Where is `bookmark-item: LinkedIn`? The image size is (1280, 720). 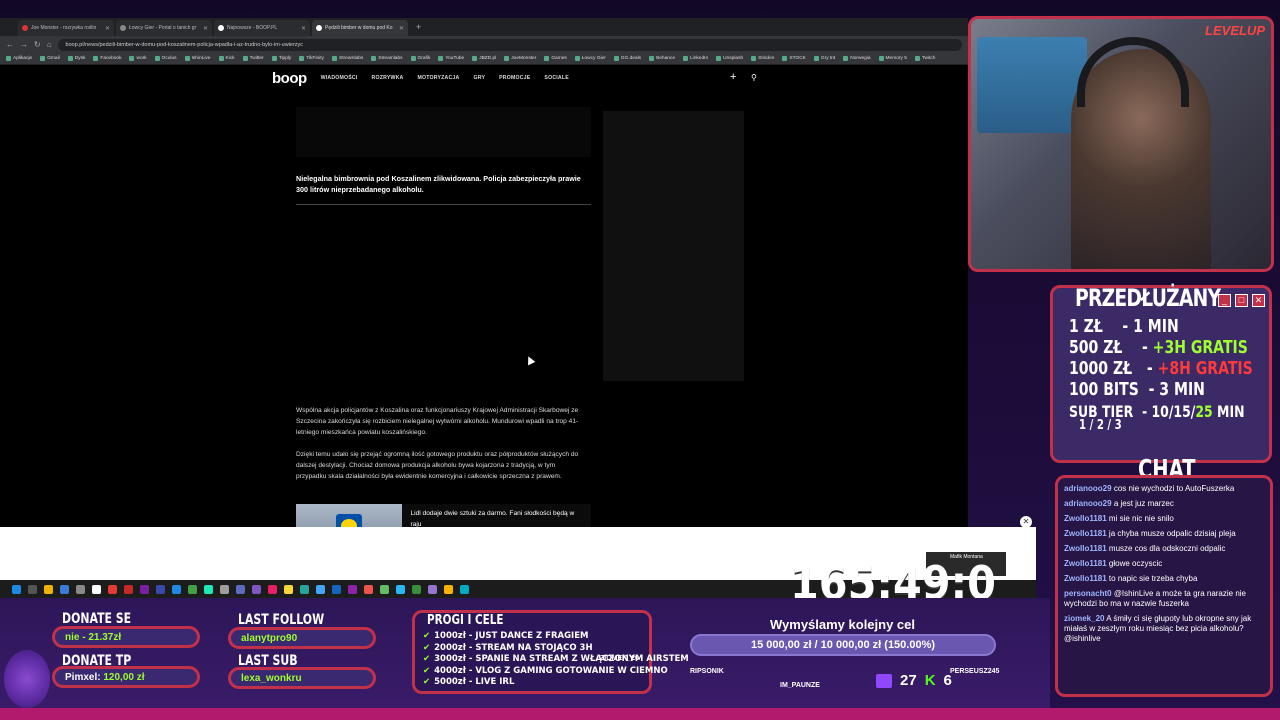 bookmark-item: LinkedIn is located at coordinates (695, 58).